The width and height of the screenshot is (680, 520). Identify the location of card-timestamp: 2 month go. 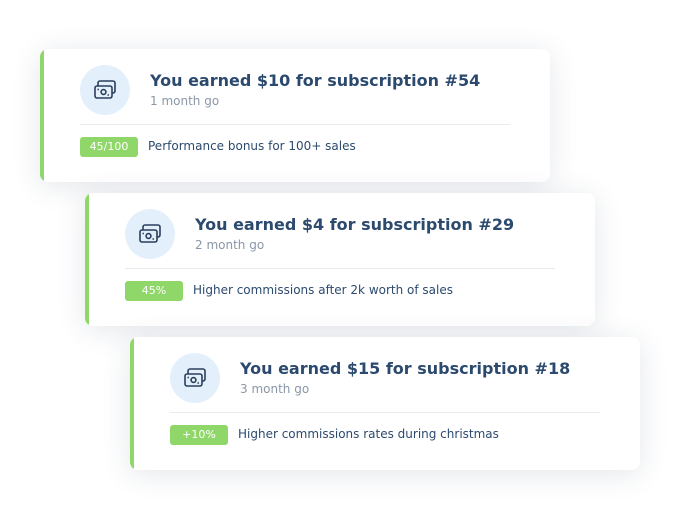
(230, 245).